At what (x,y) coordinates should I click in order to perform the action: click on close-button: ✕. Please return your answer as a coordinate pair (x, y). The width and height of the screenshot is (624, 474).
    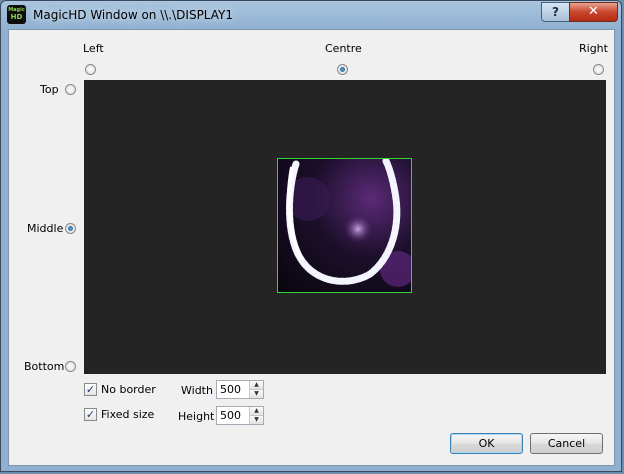
    Looking at the image, I should click on (593, 12).